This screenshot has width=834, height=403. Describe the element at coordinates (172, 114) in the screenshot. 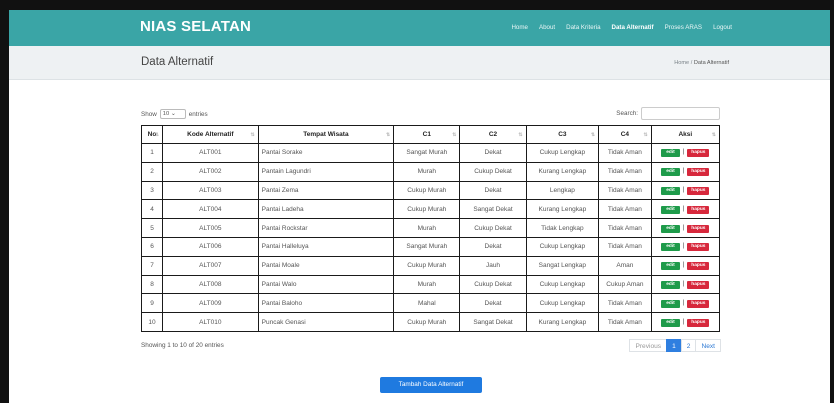

I see `entries-select: 10 ⌄` at that location.